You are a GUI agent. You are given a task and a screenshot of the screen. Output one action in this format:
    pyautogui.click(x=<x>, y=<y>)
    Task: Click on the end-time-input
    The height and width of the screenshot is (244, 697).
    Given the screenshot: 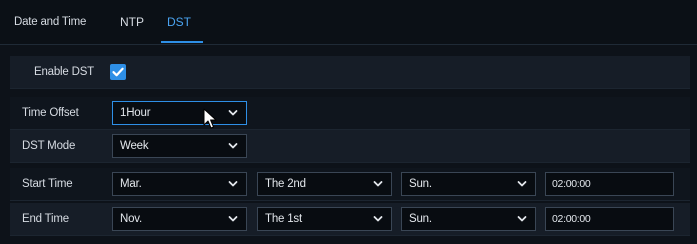 What is the action you would take?
    pyautogui.click(x=609, y=219)
    